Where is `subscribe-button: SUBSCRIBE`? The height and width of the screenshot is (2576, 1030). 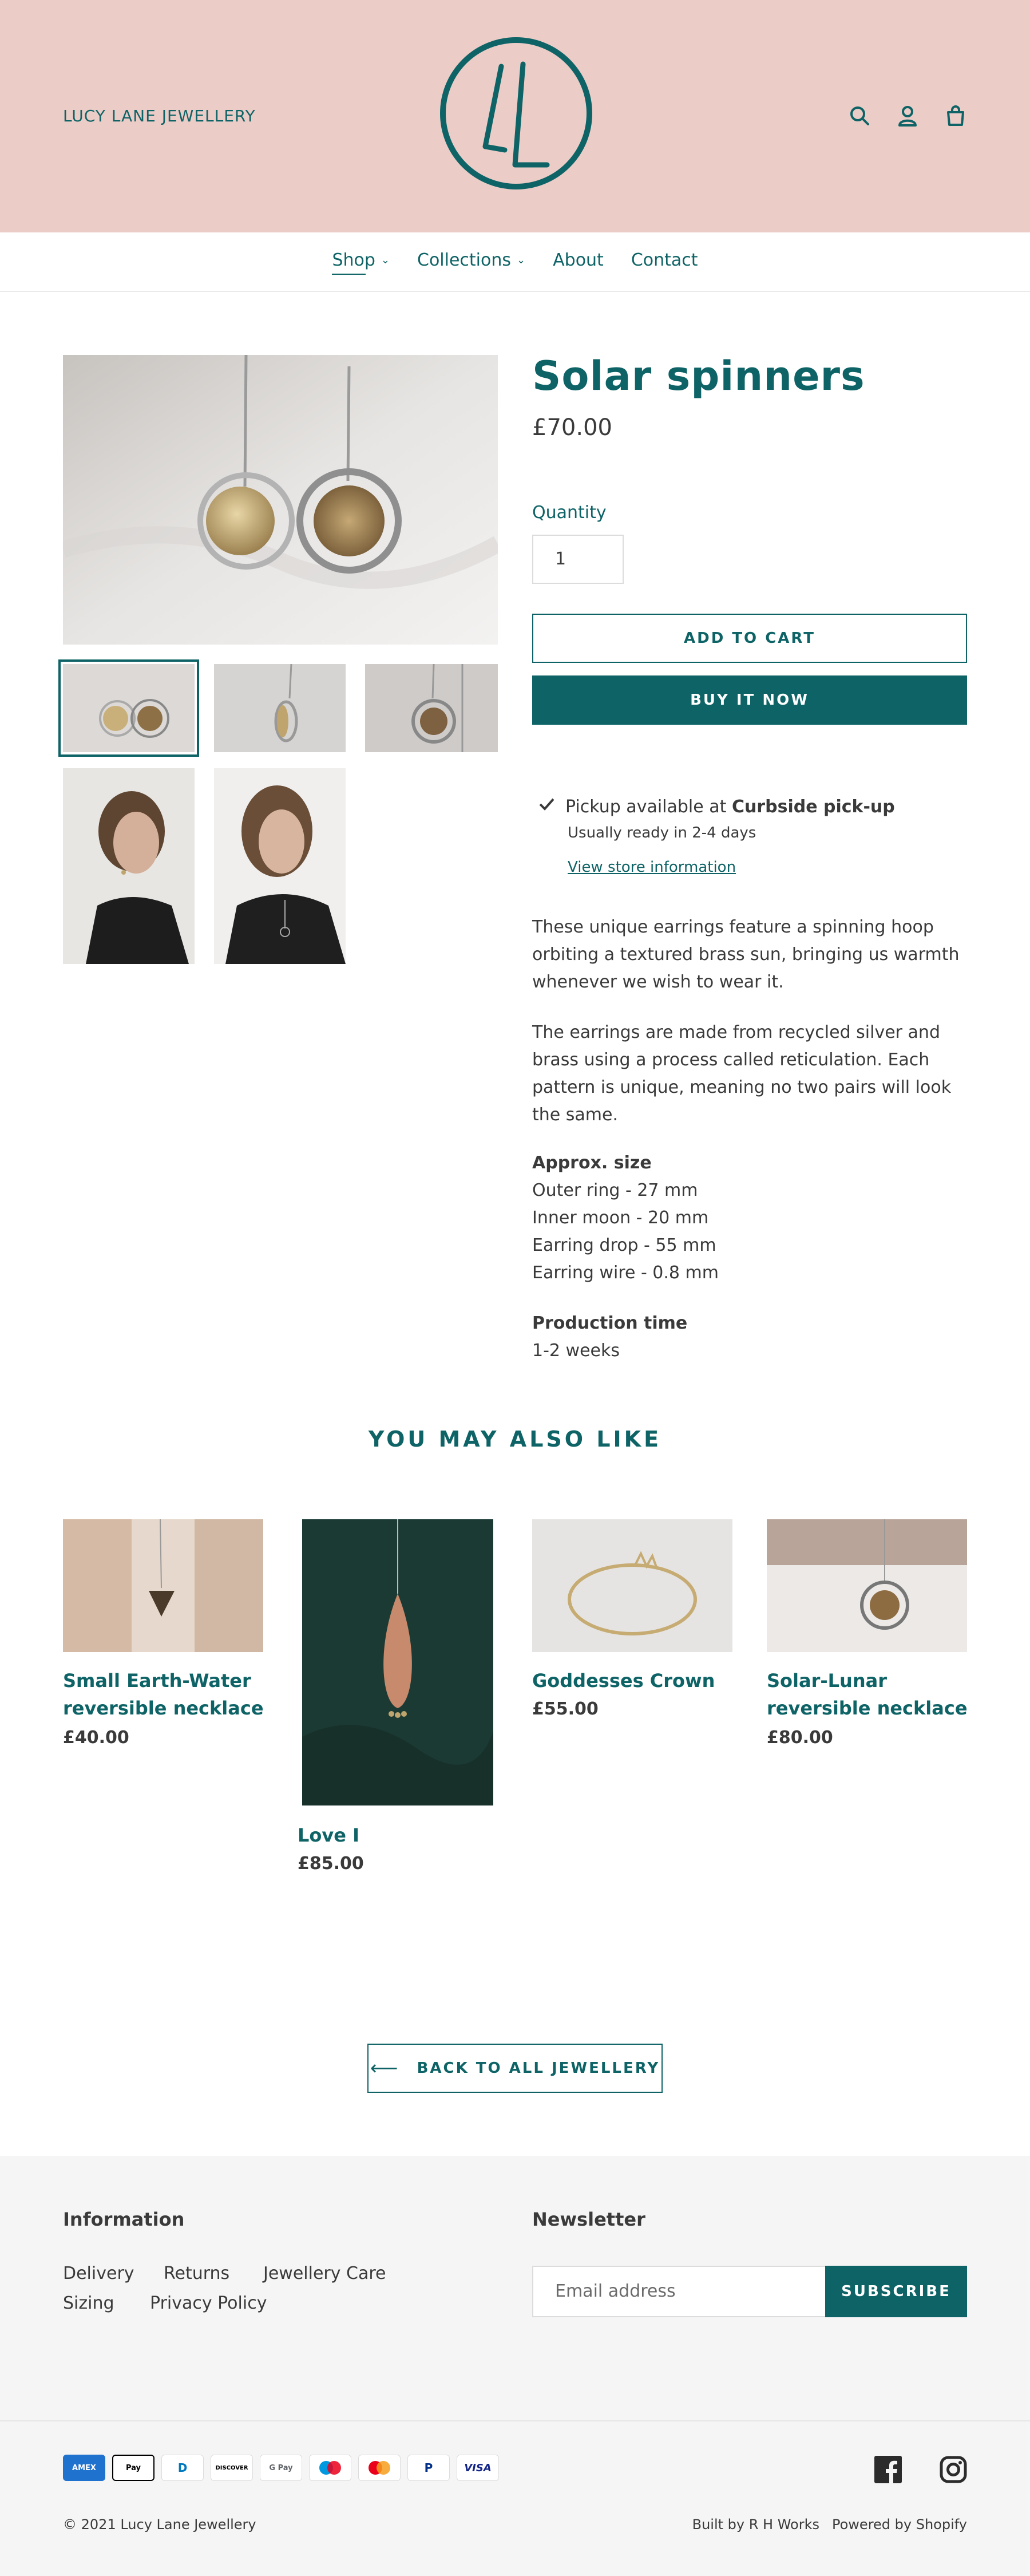 subscribe-button: SUBSCRIBE is located at coordinates (896, 2291).